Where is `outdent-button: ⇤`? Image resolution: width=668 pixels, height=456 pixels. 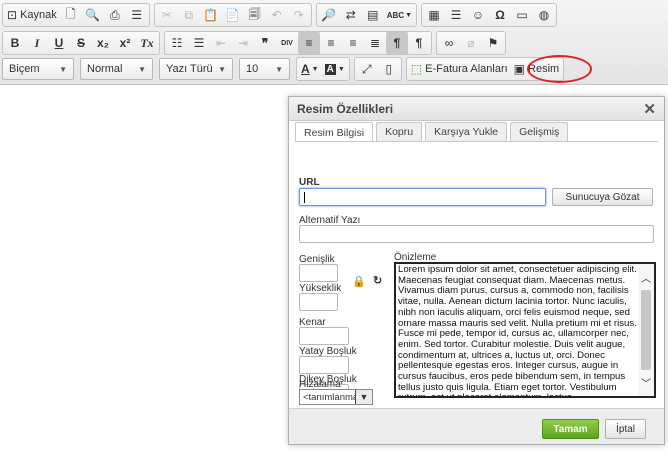
outdent-button: ⇤ is located at coordinates (221, 43).